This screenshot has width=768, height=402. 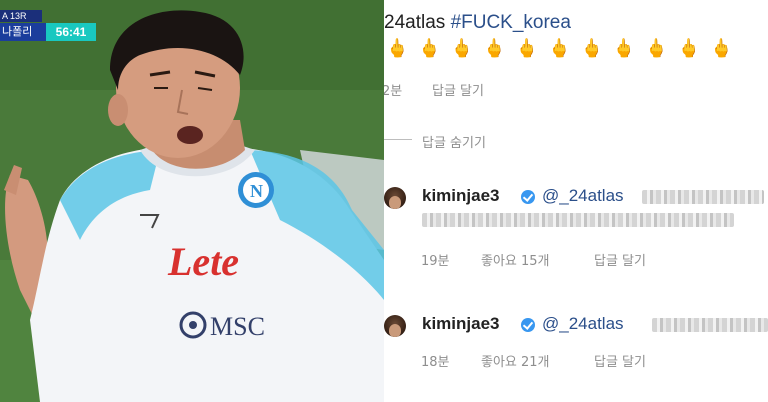 What do you see at coordinates (398, 139) in the screenshot?
I see `divider` at bounding box center [398, 139].